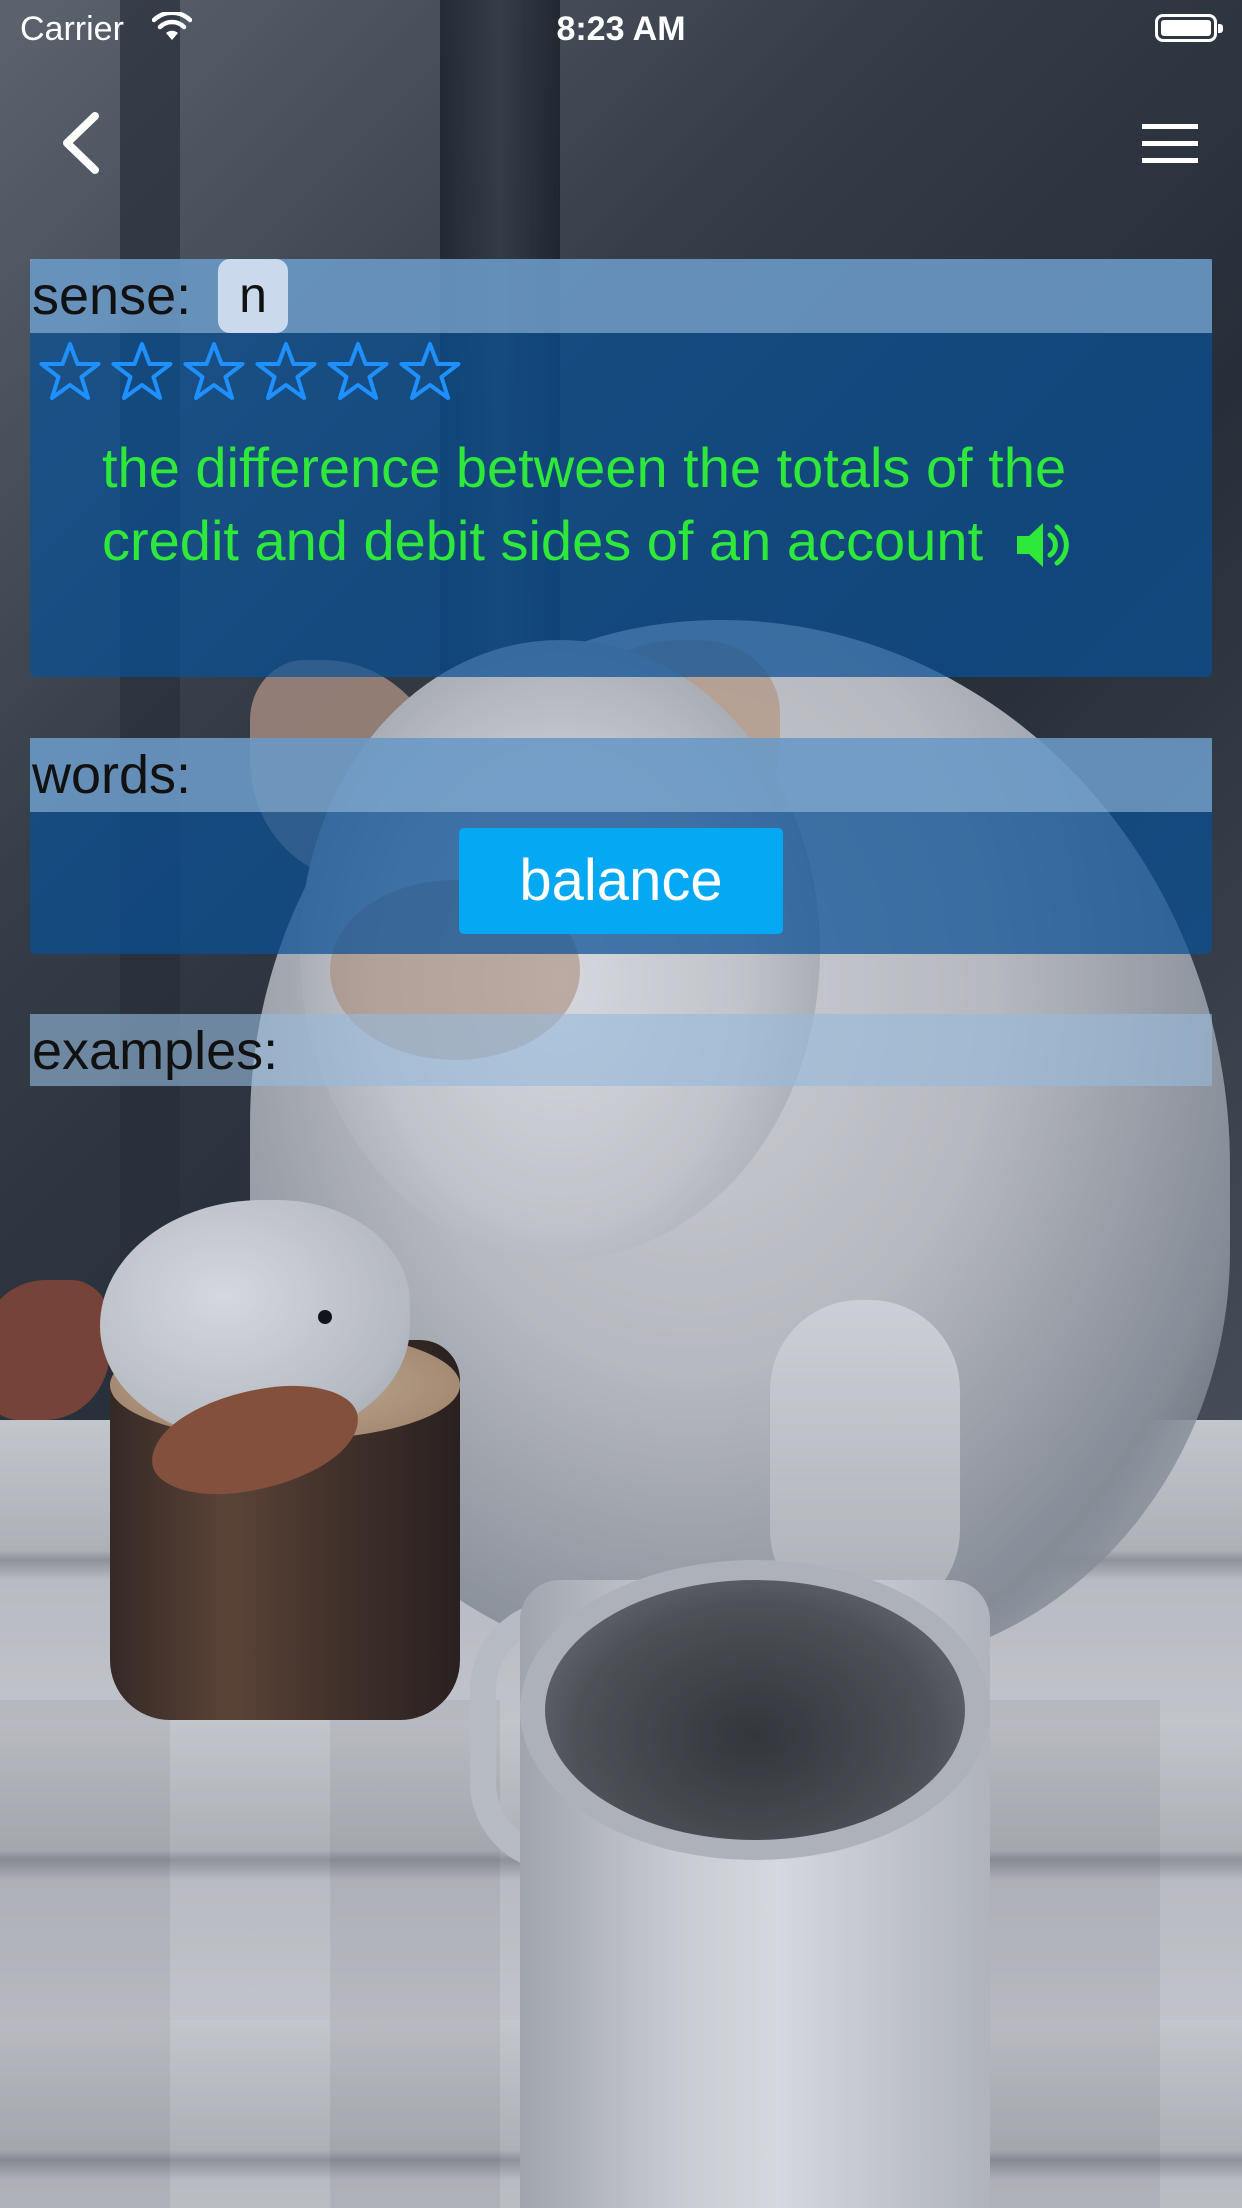 Image resolution: width=1242 pixels, height=2208 pixels. I want to click on rating-stars, so click(250, 375).